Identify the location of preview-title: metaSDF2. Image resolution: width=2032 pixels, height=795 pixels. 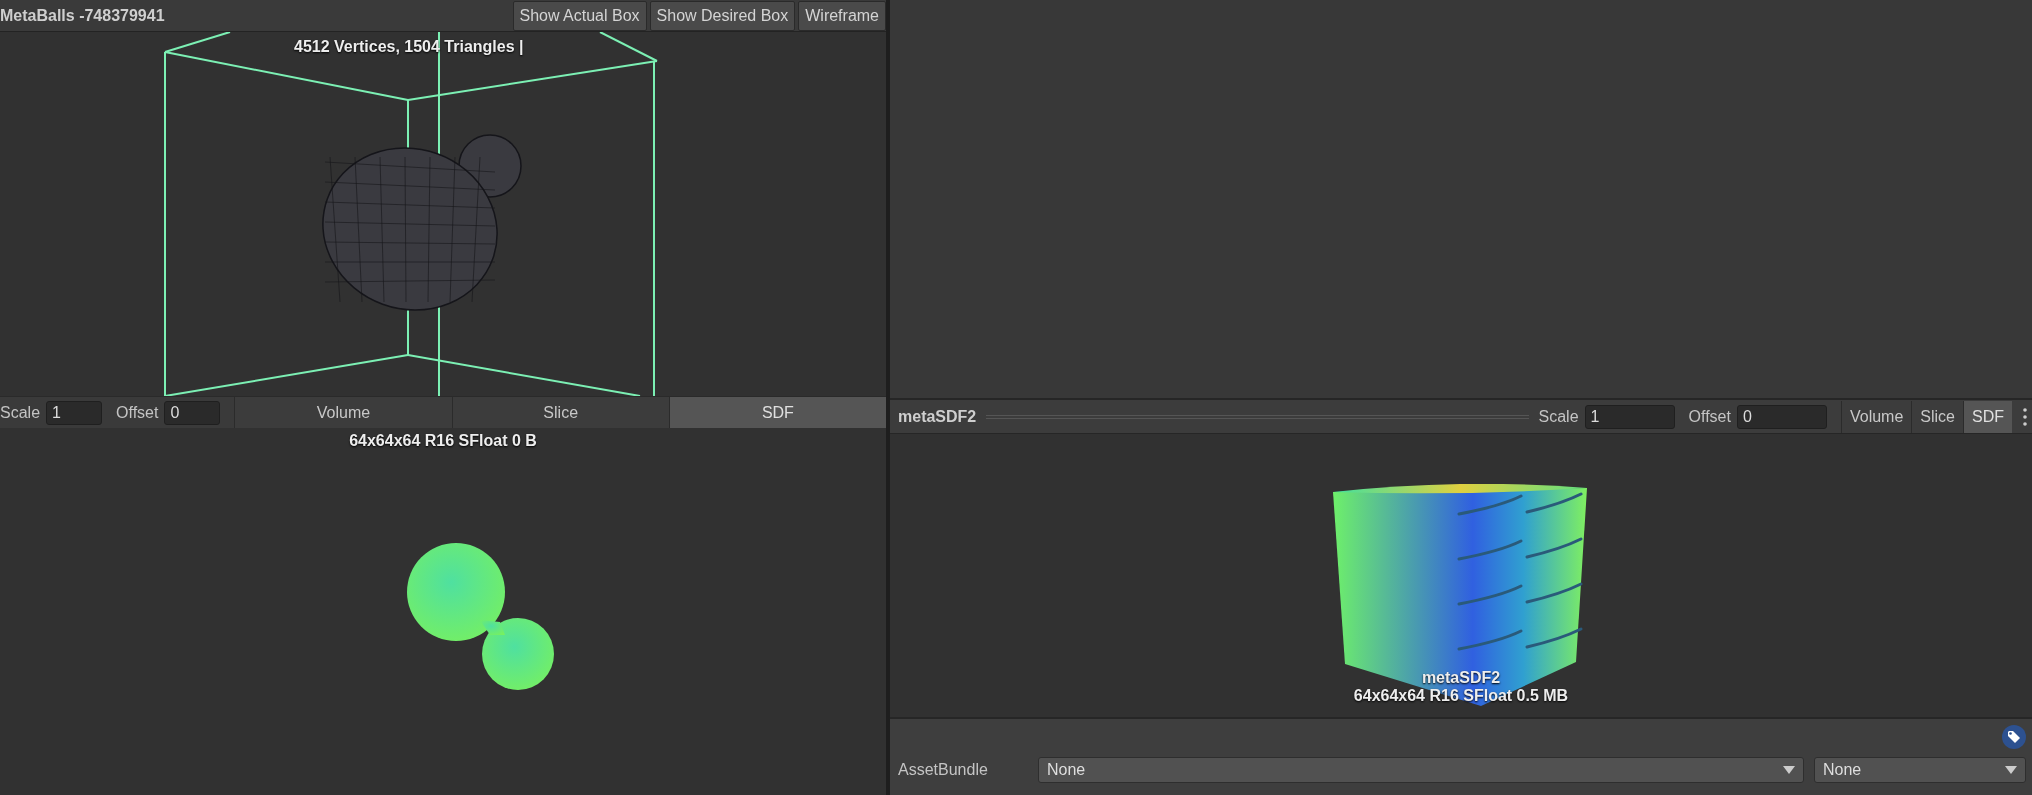
(937, 416).